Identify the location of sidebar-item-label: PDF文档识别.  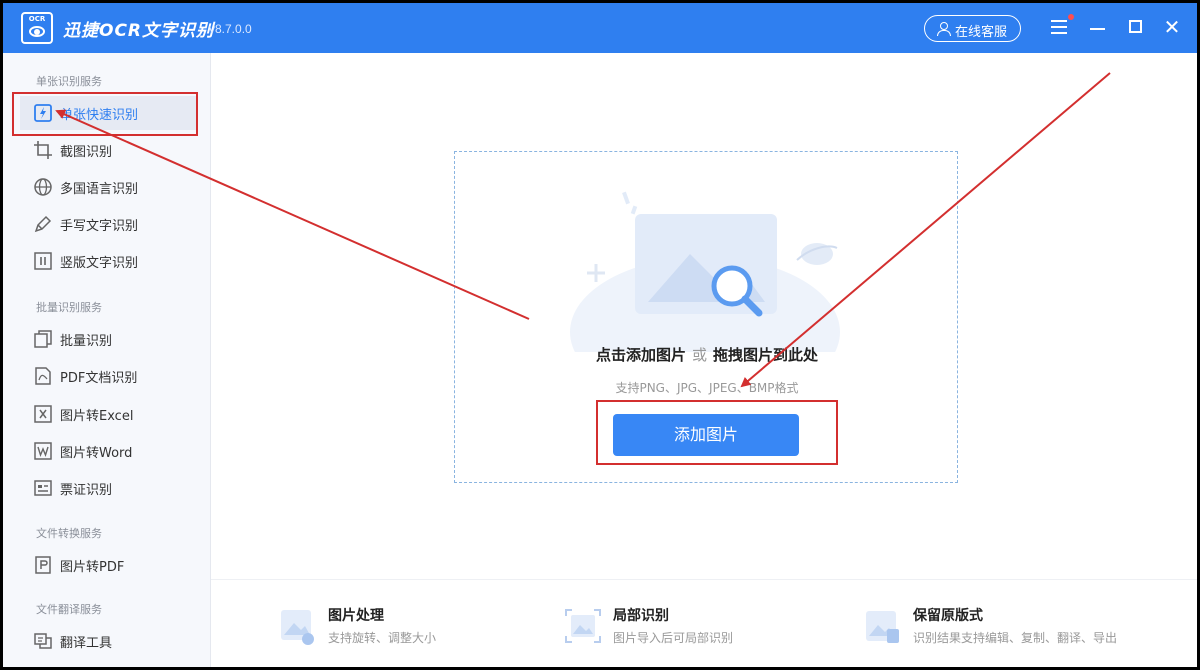
(99, 378).